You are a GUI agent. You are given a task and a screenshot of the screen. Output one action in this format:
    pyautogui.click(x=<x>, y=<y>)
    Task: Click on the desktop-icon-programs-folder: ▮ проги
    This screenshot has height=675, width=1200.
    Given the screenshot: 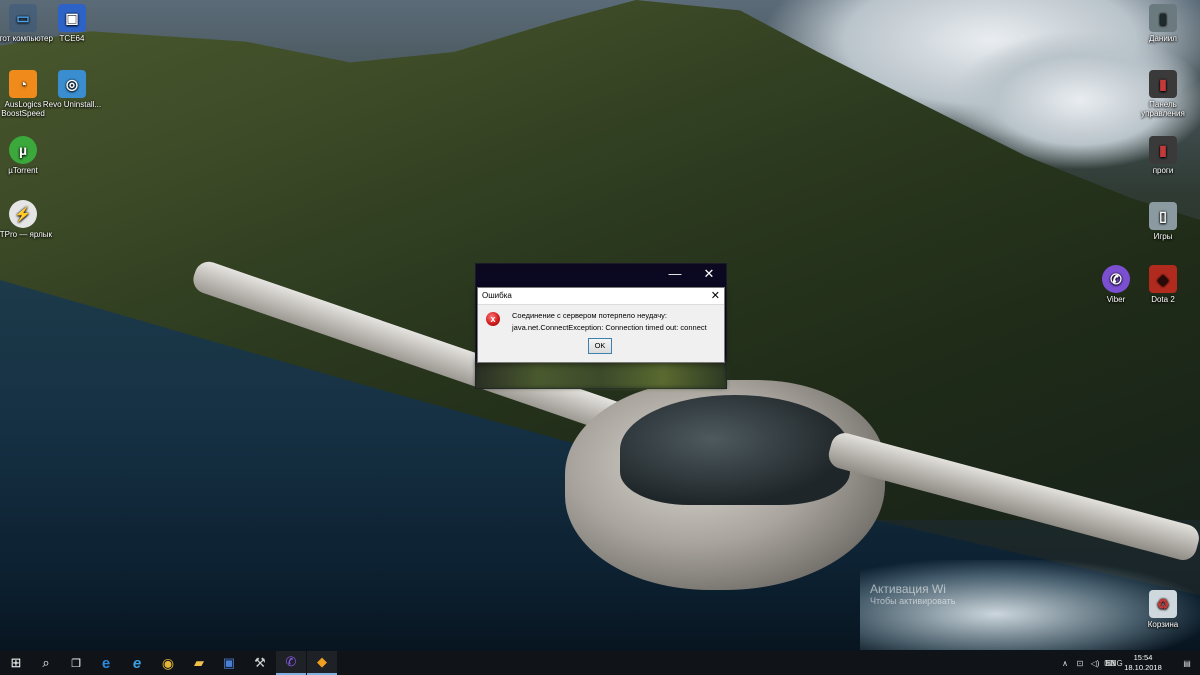 What is the action you would take?
    pyautogui.click(x=1163, y=155)
    